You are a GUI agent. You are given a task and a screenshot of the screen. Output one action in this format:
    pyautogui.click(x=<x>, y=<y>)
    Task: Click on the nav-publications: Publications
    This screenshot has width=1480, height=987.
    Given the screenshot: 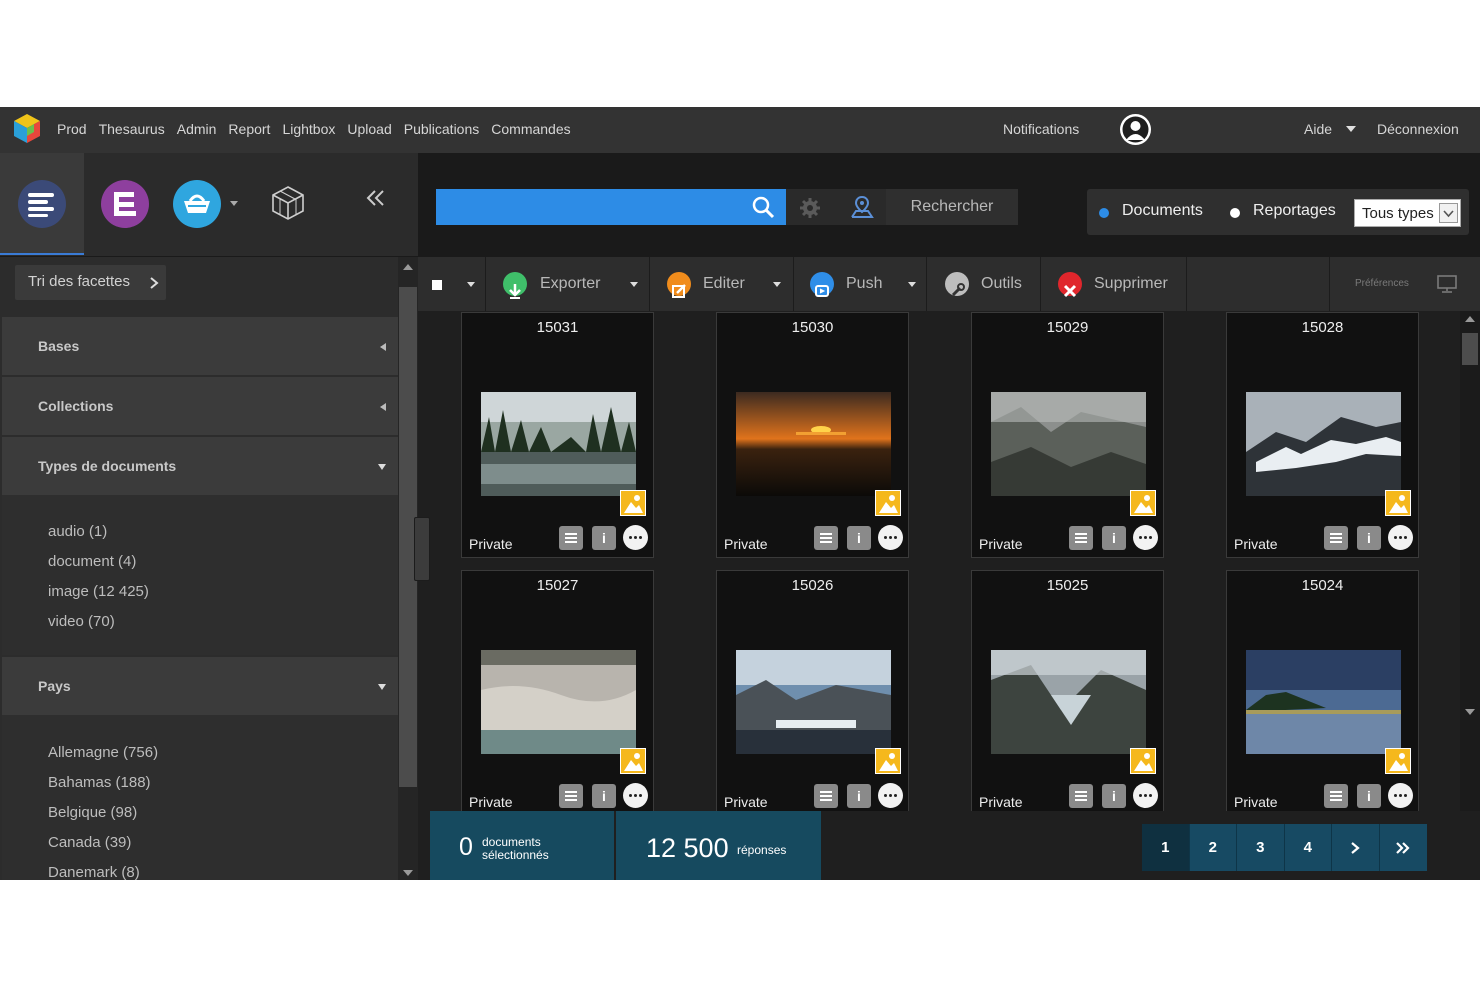 What is the action you would take?
    pyautogui.click(x=442, y=129)
    